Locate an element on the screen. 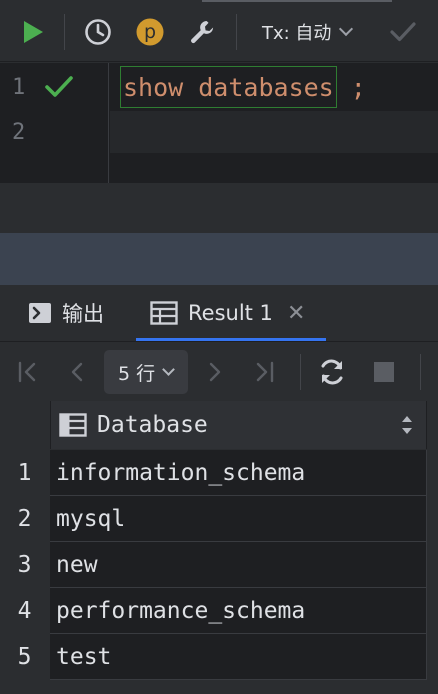  tab-result-1: Result 1 ✕ is located at coordinates (227, 313).